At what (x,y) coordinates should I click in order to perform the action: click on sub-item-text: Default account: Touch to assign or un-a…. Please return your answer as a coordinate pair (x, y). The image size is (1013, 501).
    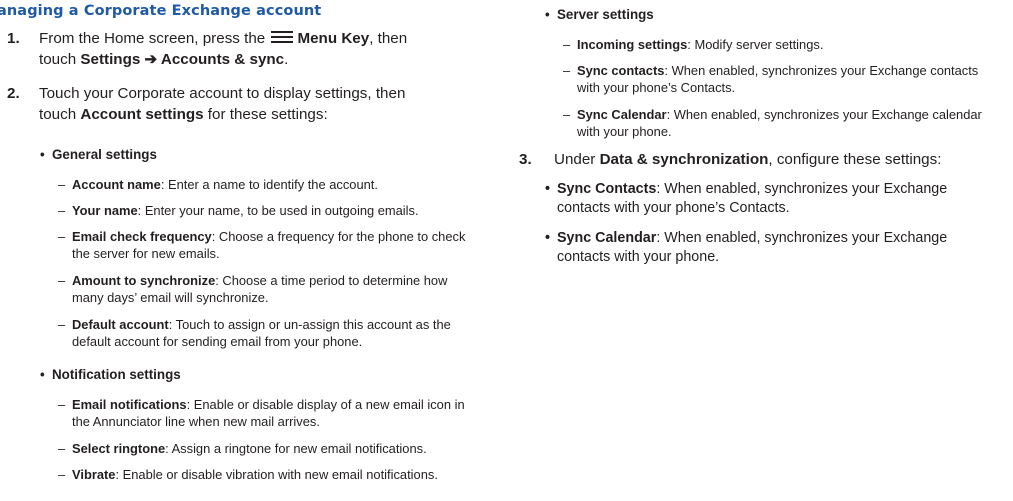
    Looking at the image, I should click on (261, 333).